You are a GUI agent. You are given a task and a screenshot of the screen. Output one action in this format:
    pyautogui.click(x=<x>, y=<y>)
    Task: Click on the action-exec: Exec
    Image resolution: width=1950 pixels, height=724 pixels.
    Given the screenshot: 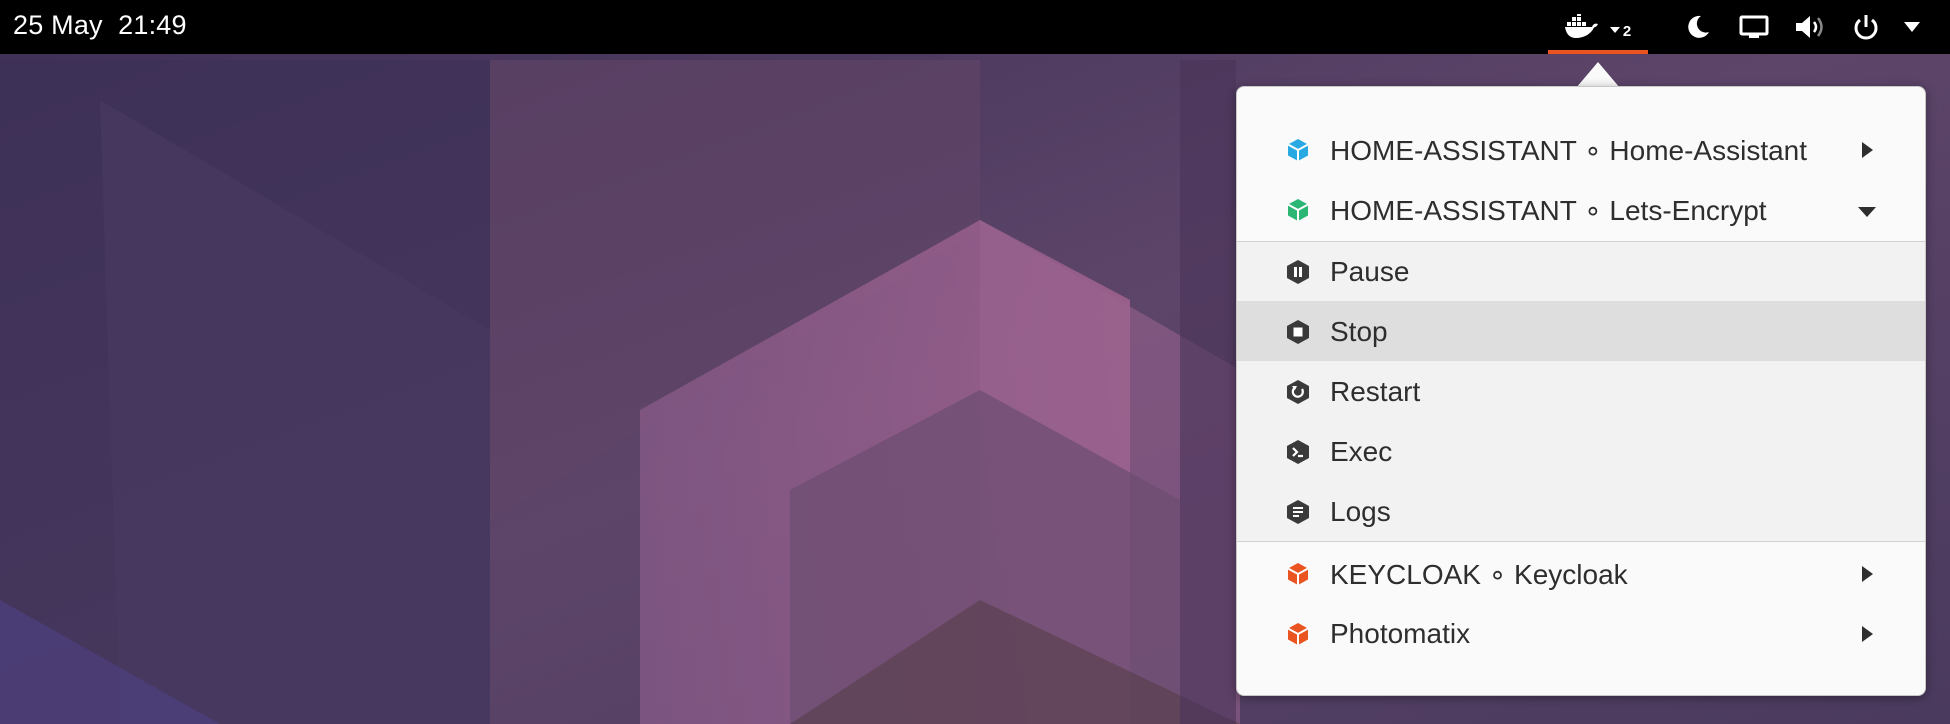 What is the action you would take?
    pyautogui.click(x=1581, y=451)
    